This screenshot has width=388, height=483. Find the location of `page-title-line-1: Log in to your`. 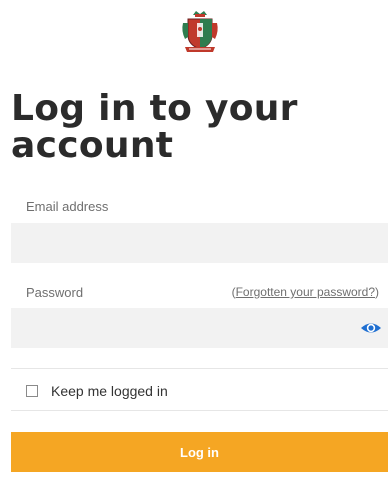

page-title-line-1: Log in to your is located at coordinates (154, 108).